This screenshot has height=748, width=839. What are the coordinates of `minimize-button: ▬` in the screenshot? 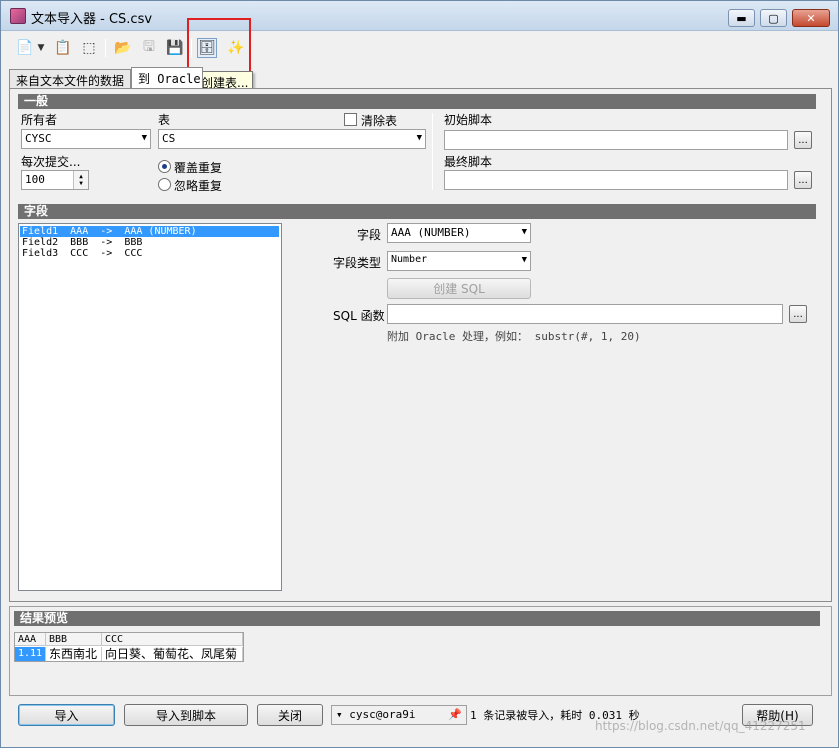 It's located at (741, 18).